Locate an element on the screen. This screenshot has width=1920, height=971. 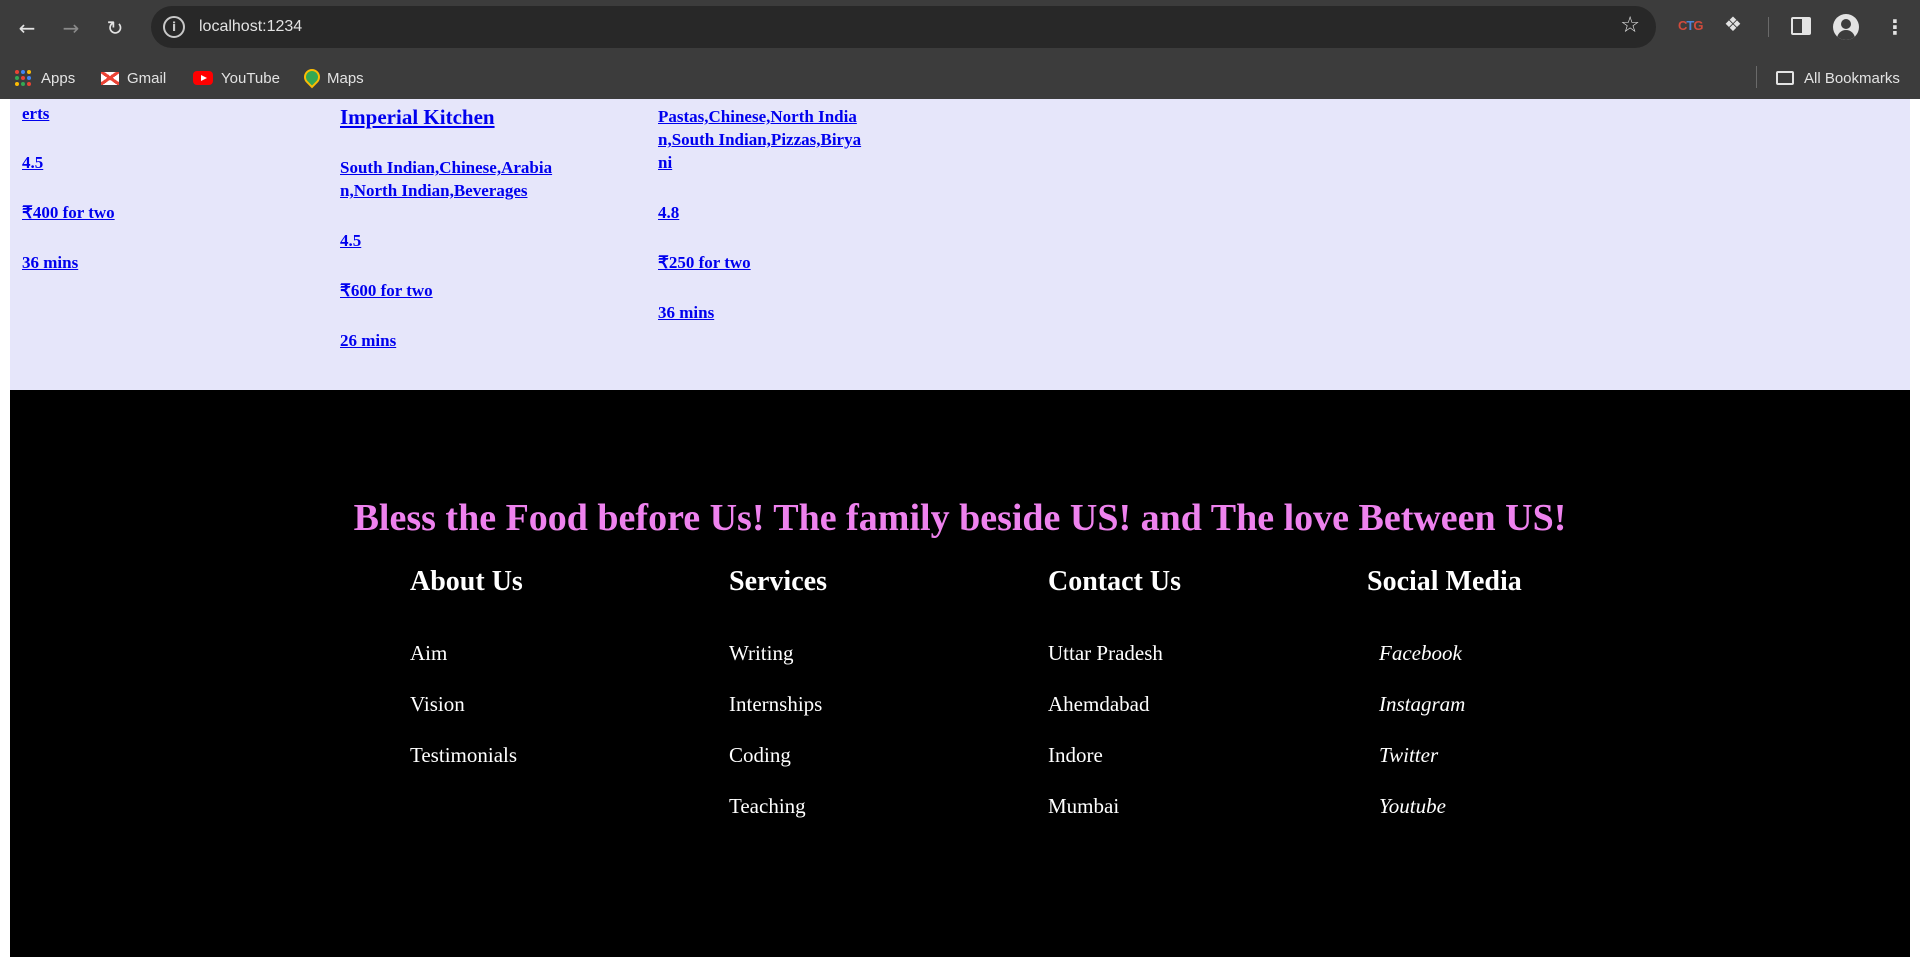
maps-pin-icon is located at coordinates (310, 78).